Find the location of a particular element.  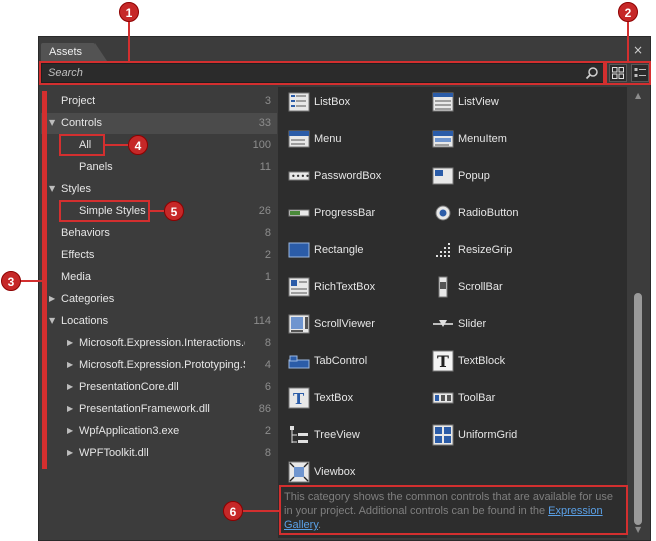

tree-item: ▶ PresentationFramework.dll 86 is located at coordinates (159, 409).